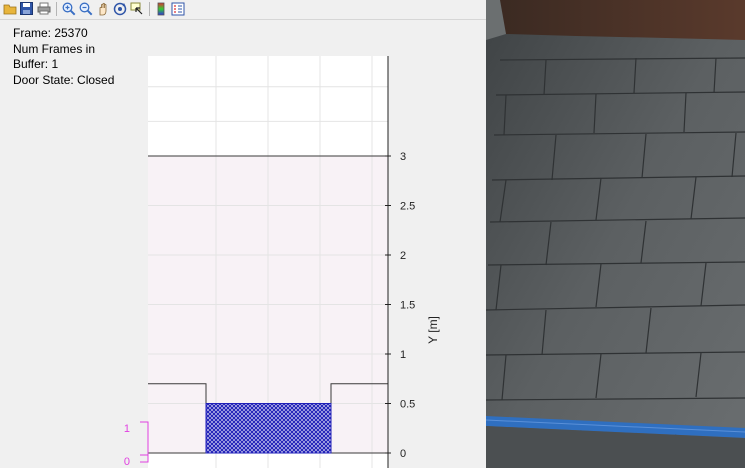 The image size is (745, 468). I want to click on y-tick-label: 3, so click(403, 157).